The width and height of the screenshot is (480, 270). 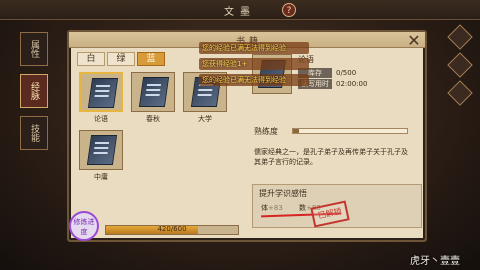 I want to click on bottom-progress-bar: 420/600, so click(x=172, y=230).